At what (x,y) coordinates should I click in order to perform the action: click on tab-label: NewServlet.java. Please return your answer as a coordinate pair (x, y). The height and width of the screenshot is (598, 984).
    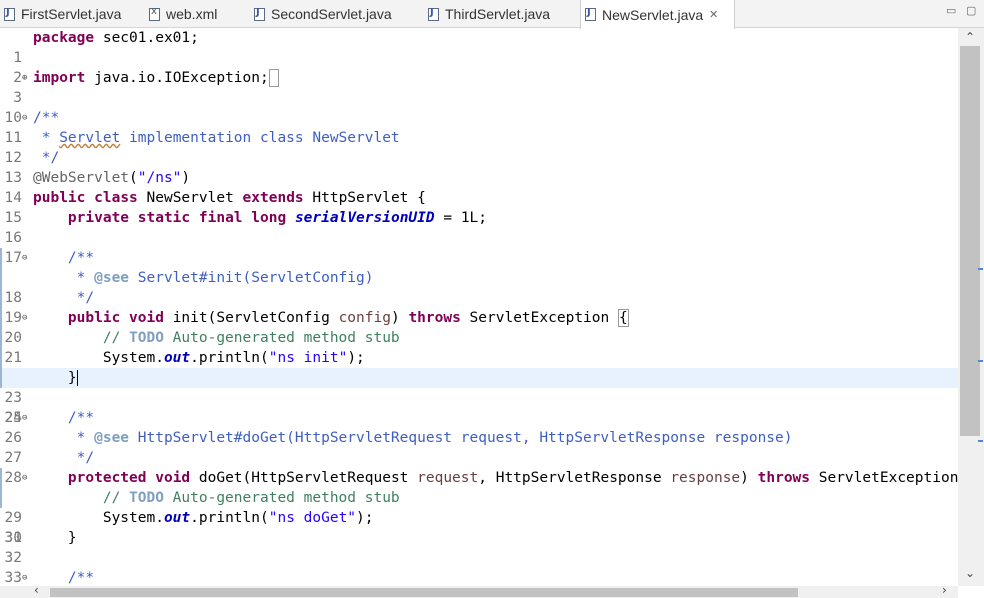
    Looking at the image, I should click on (653, 14).